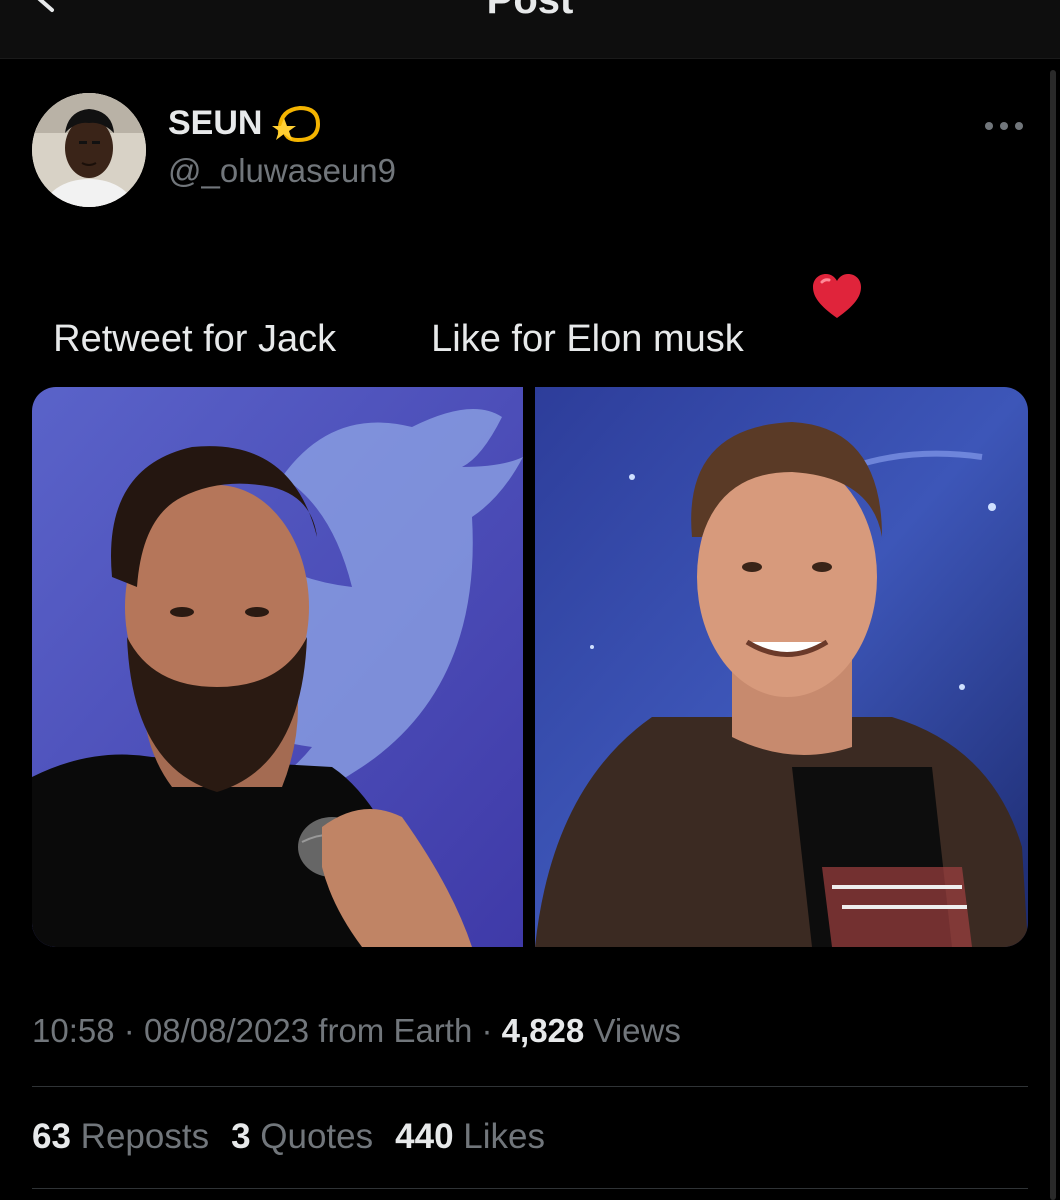  Describe the element at coordinates (215, 123) in the screenshot. I see `display-name: SEUN` at that location.